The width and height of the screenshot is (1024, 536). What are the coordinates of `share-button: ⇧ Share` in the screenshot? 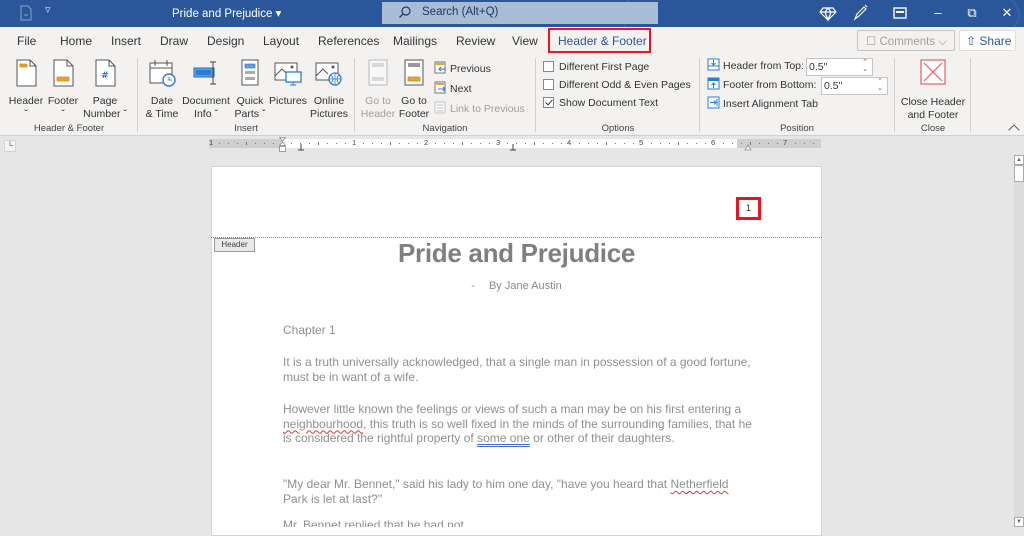 It's located at (987, 40).